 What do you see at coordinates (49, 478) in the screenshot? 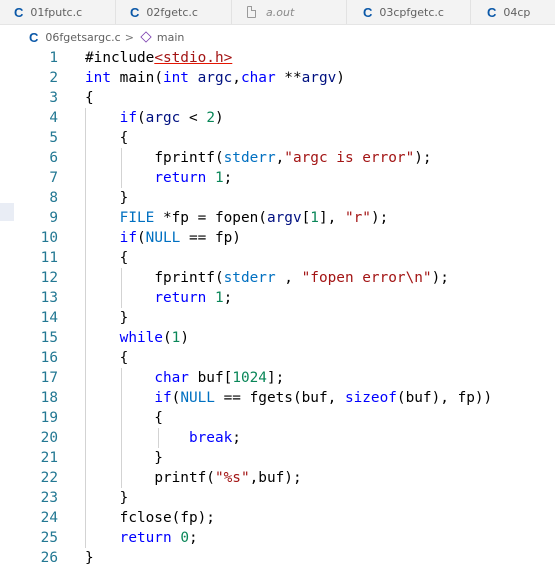
I see `line-number: 22` at bounding box center [49, 478].